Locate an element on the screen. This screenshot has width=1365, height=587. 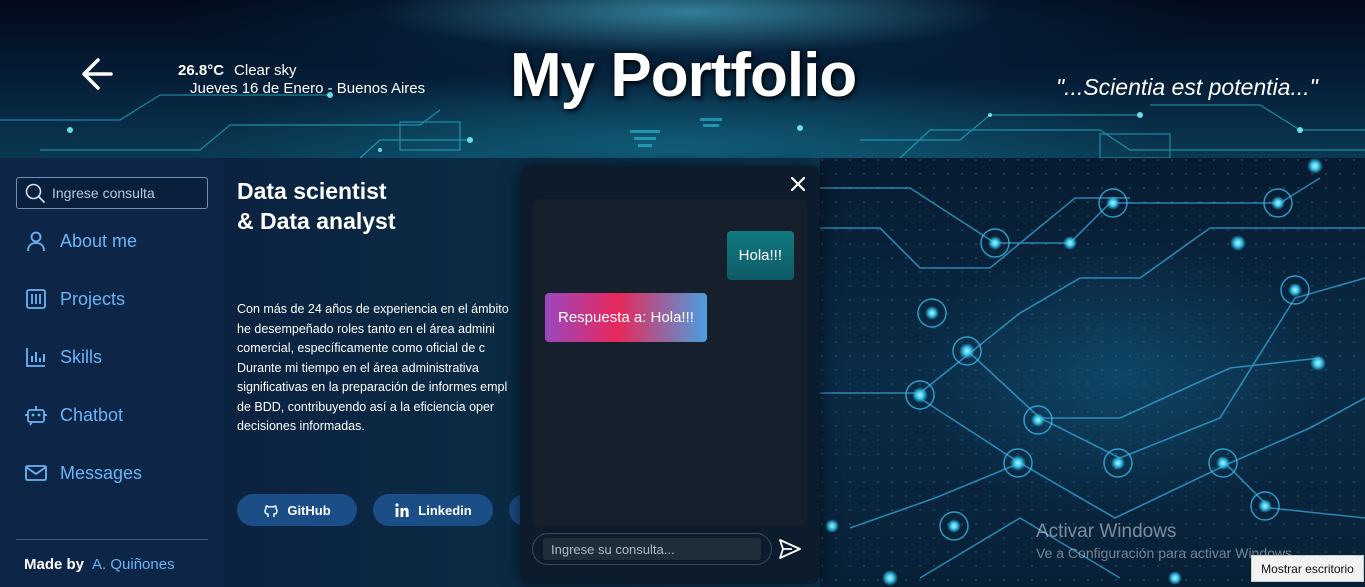
sidebar-item-messages: Messages is located at coordinates (83, 473).